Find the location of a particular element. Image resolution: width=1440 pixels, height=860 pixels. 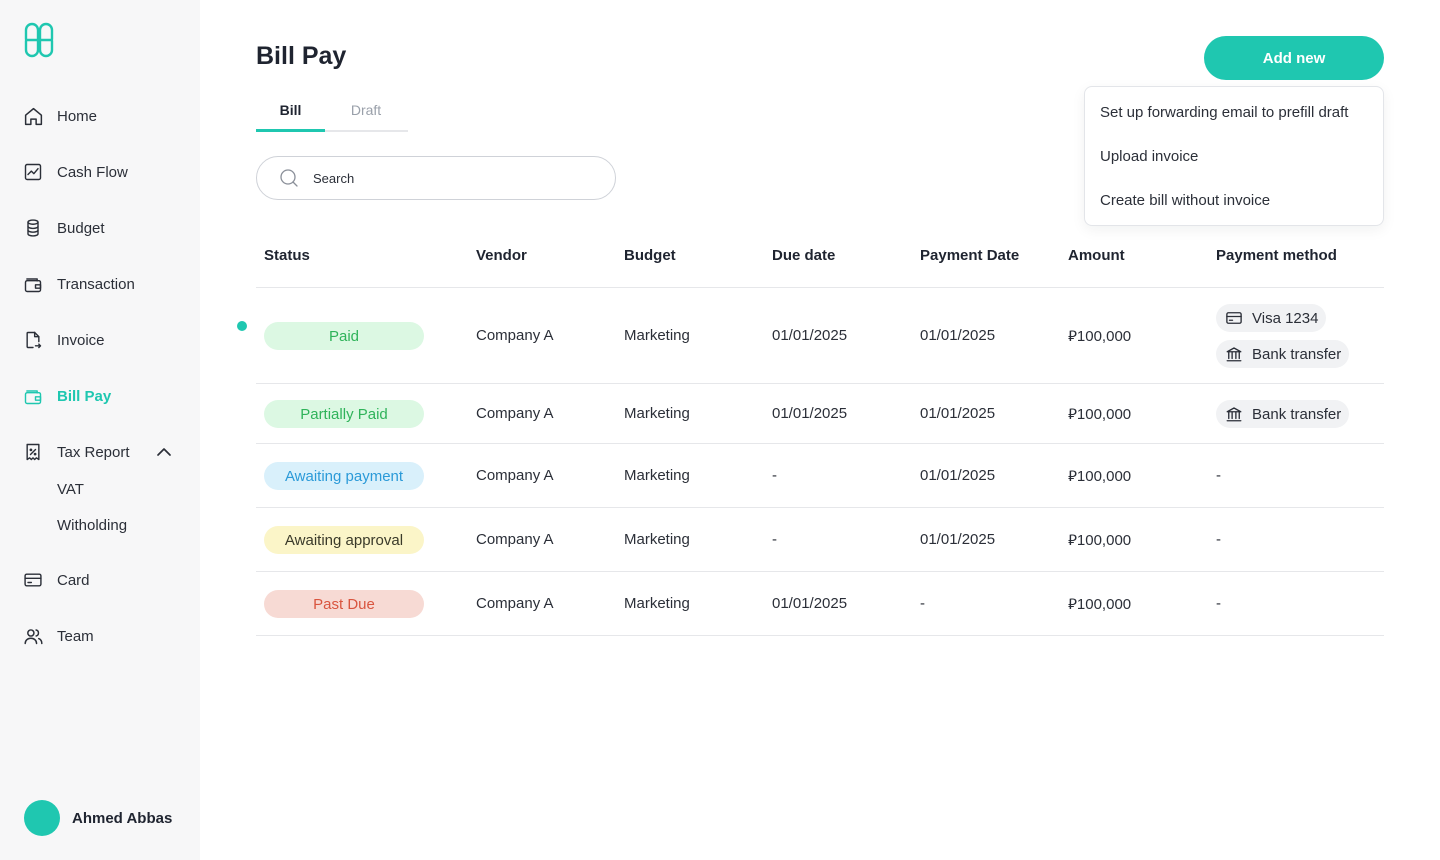

payment-date-cell: - is located at coordinates (922, 603).